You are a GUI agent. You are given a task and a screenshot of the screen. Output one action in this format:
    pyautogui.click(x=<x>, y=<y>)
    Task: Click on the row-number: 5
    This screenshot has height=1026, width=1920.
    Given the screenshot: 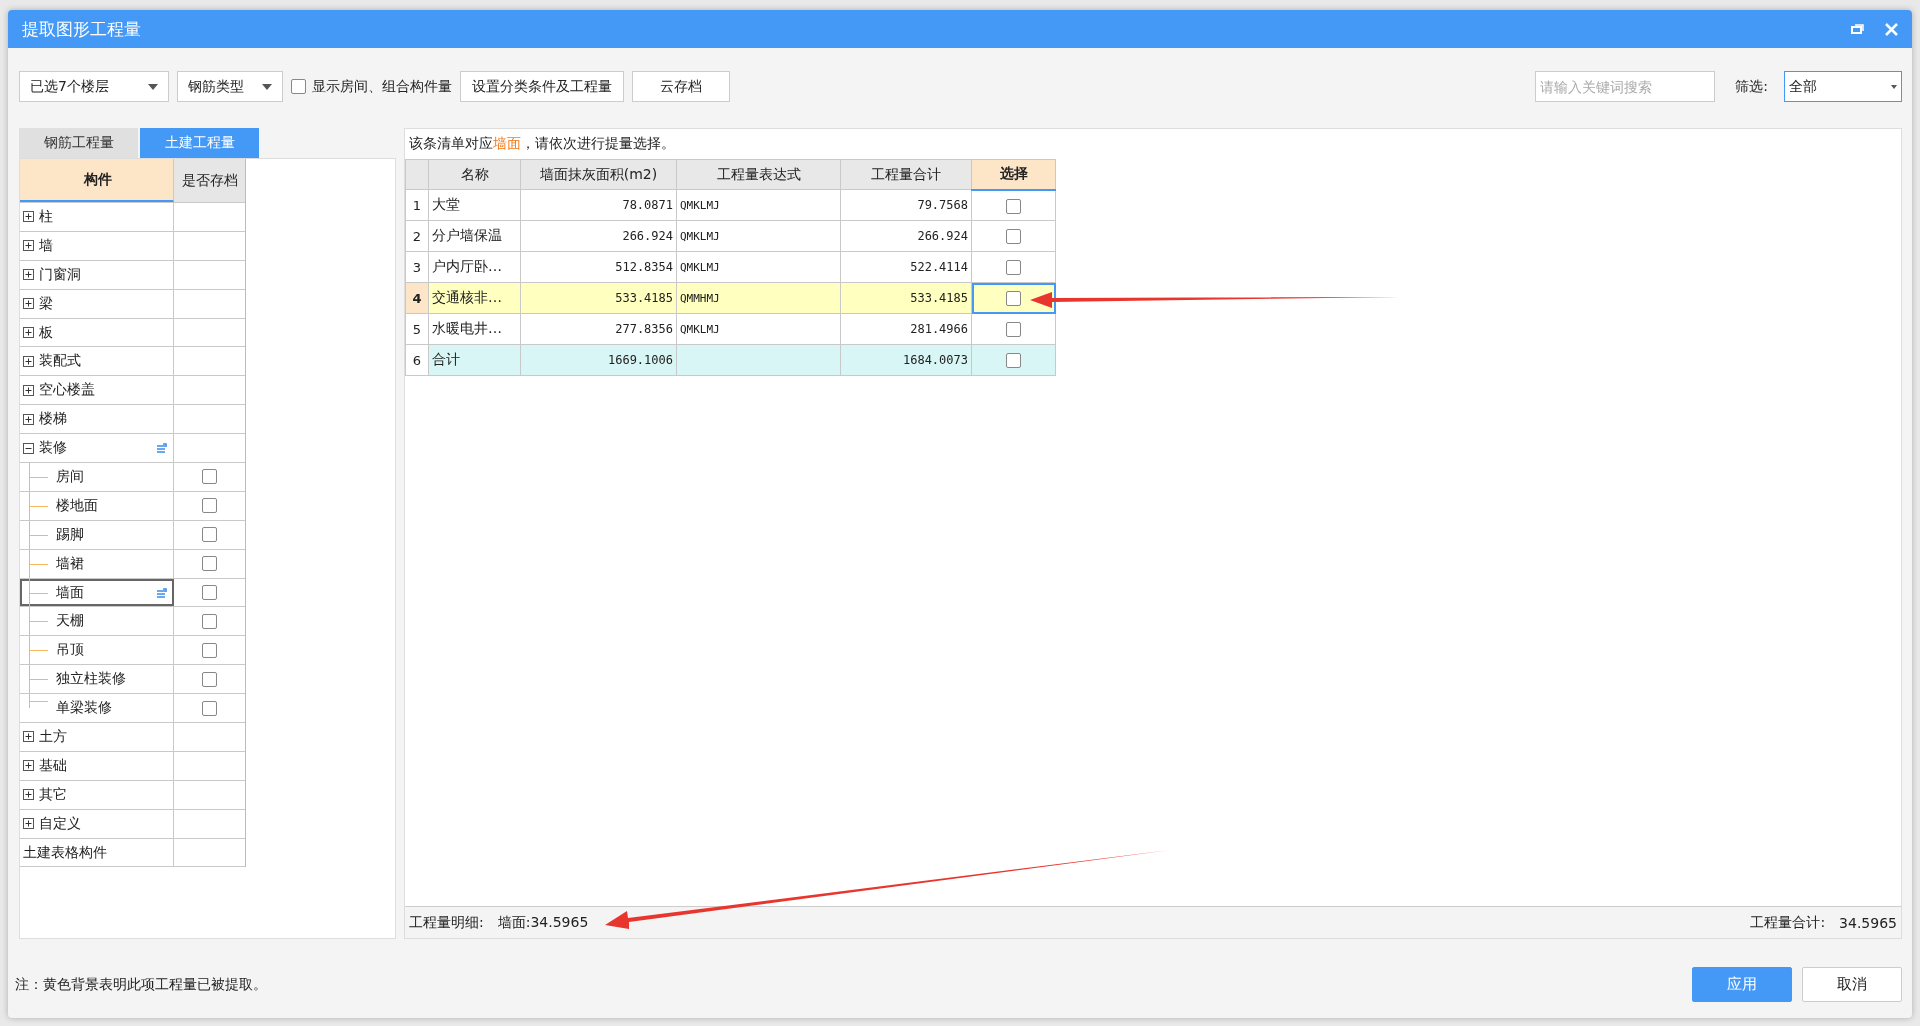 What is the action you would take?
    pyautogui.click(x=417, y=329)
    